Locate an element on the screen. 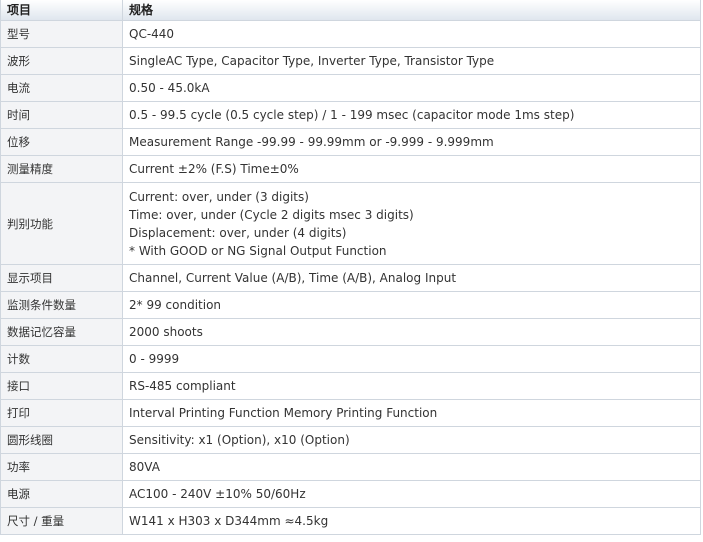 The image size is (703, 542). row-value: 2* 99 condition is located at coordinates (411, 305).